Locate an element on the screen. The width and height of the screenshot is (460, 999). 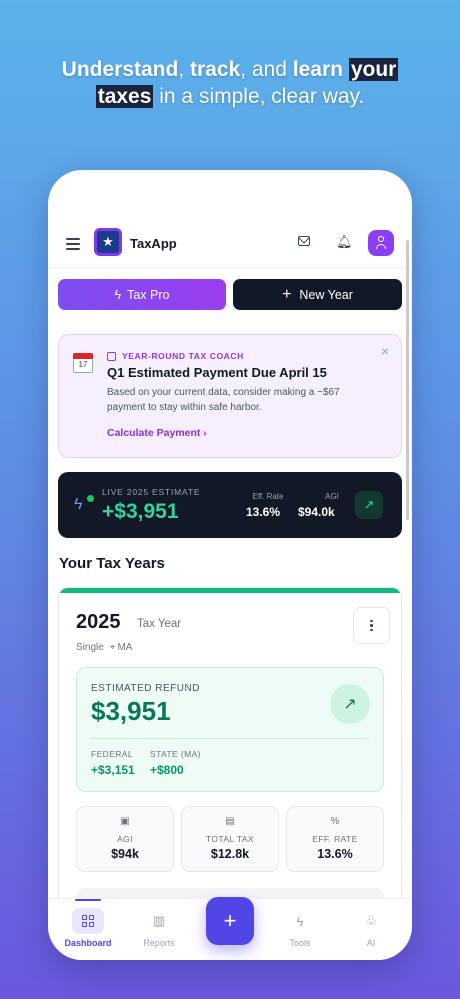
tax-pro-button: ϟ Tax Pro is located at coordinates (142, 294).